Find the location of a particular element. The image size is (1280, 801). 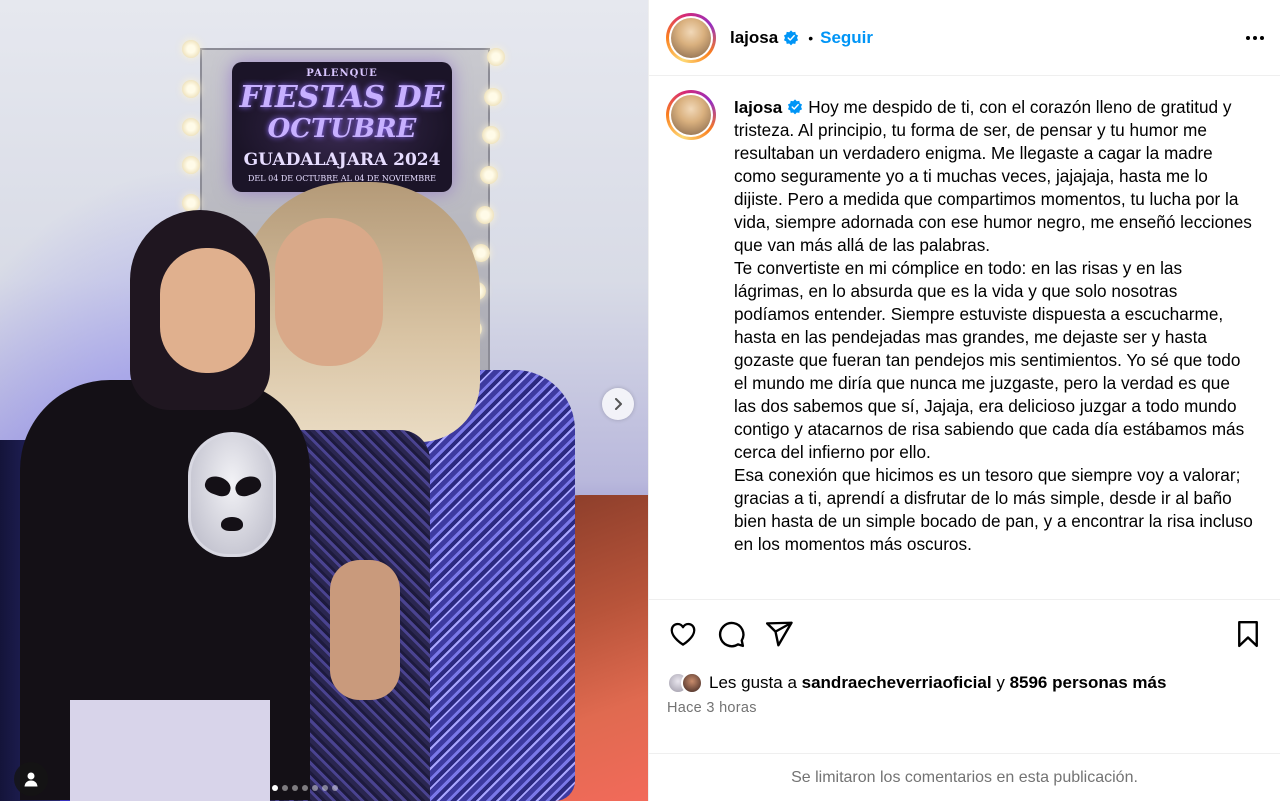

likes-prefix: Les gusta a is located at coordinates (753, 682).